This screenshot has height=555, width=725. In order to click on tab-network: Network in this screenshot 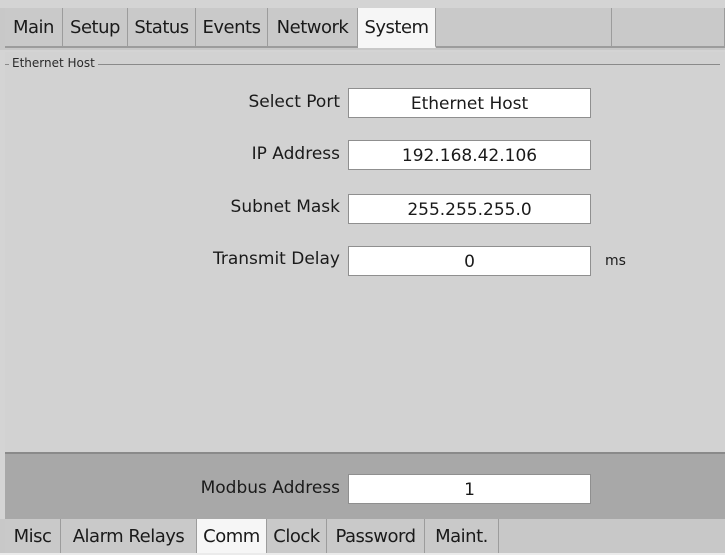, I will do `click(313, 28)`.